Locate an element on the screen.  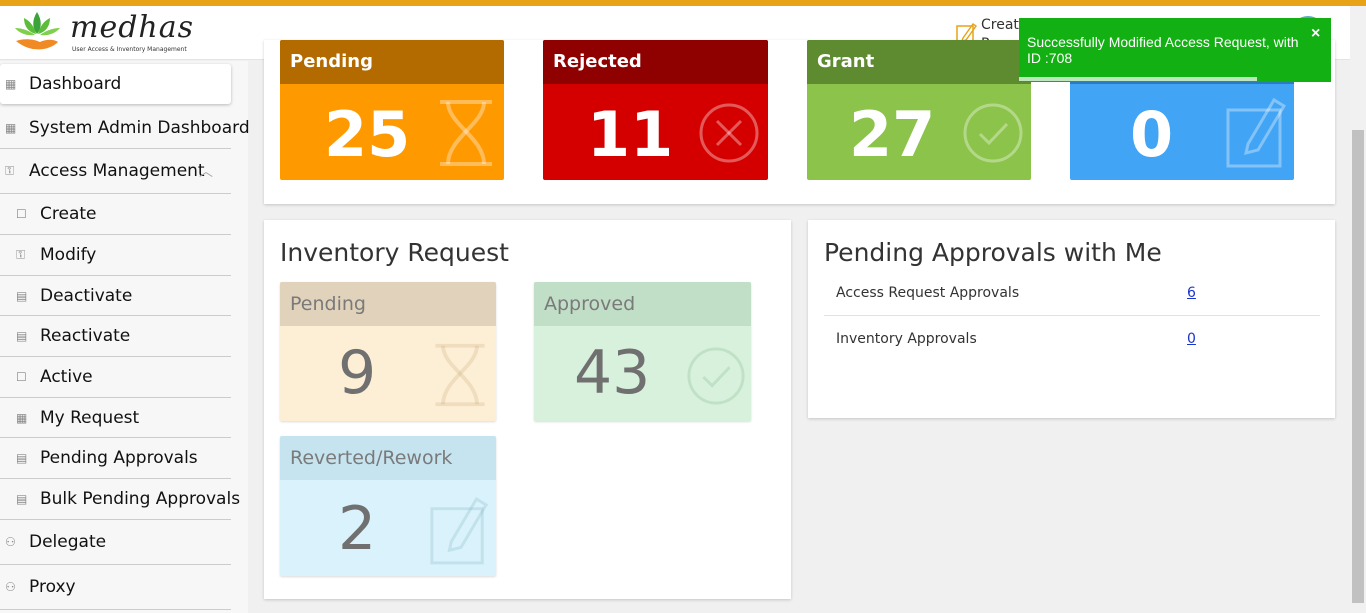
sidebar-item-label: Delegate is located at coordinates (68, 542).